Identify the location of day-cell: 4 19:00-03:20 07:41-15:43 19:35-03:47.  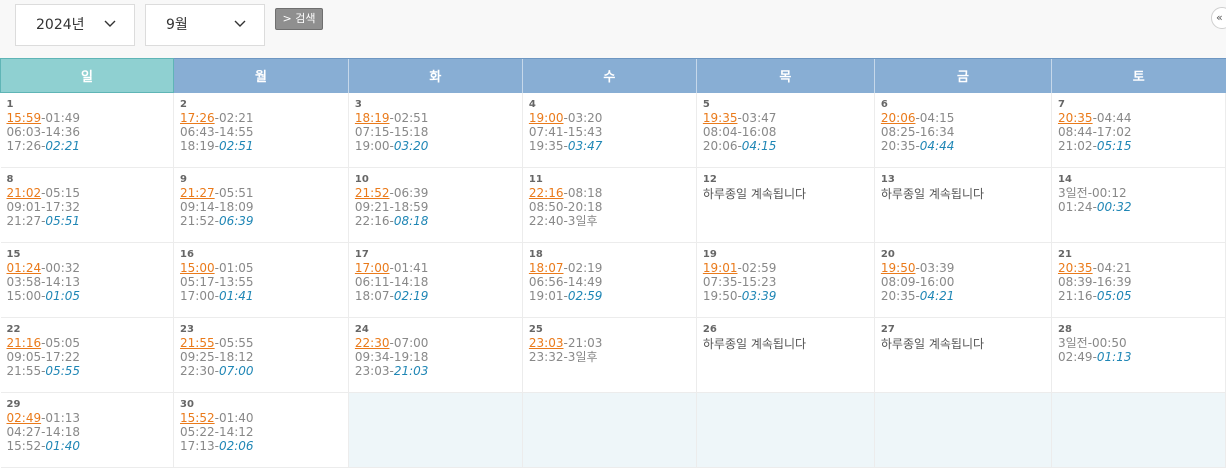
(609, 130).